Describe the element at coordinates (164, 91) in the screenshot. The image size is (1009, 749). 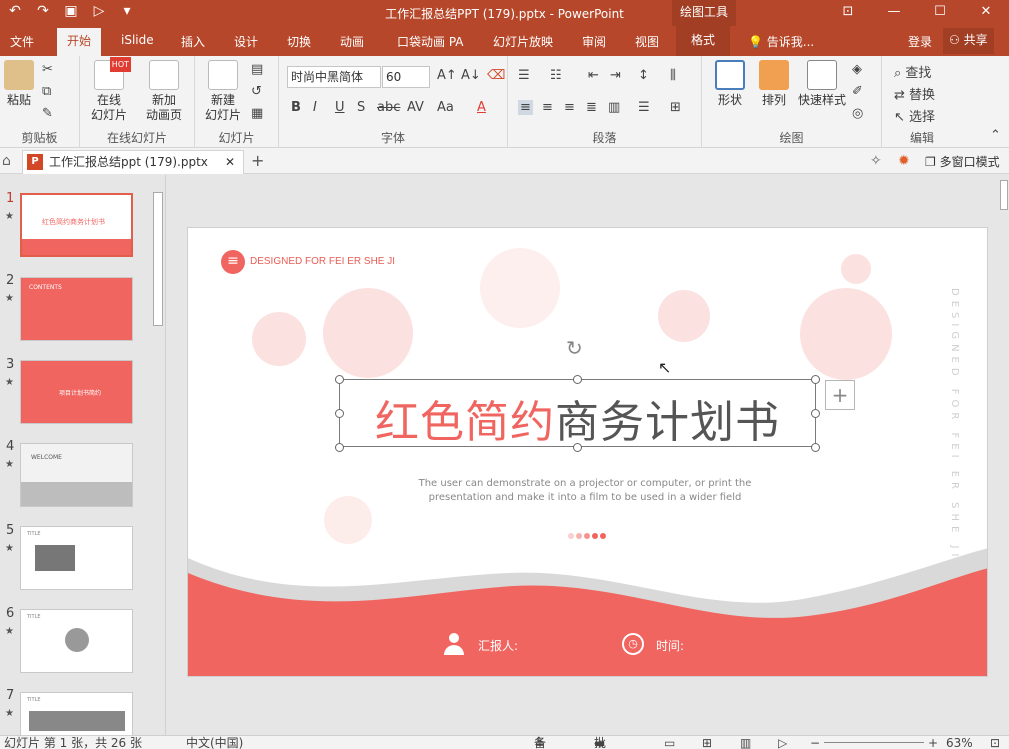
I see `new-animation-page-button: 新加 动画页` at that location.